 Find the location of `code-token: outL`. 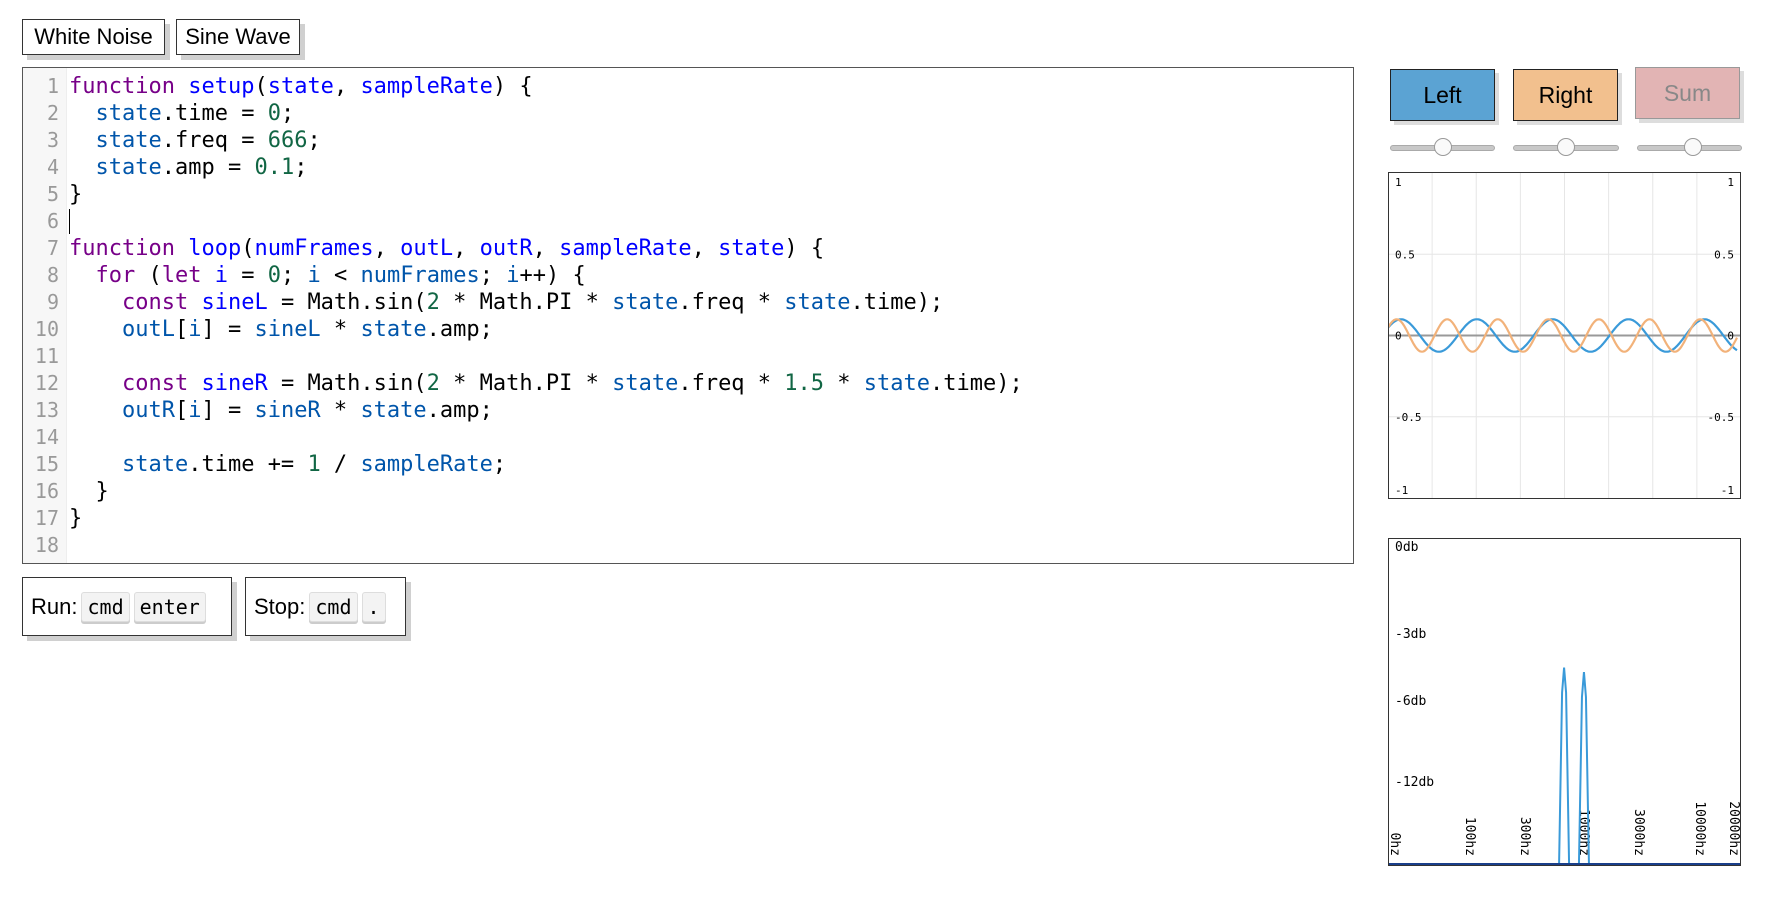

code-token: outL is located at coordinates (148, 329).